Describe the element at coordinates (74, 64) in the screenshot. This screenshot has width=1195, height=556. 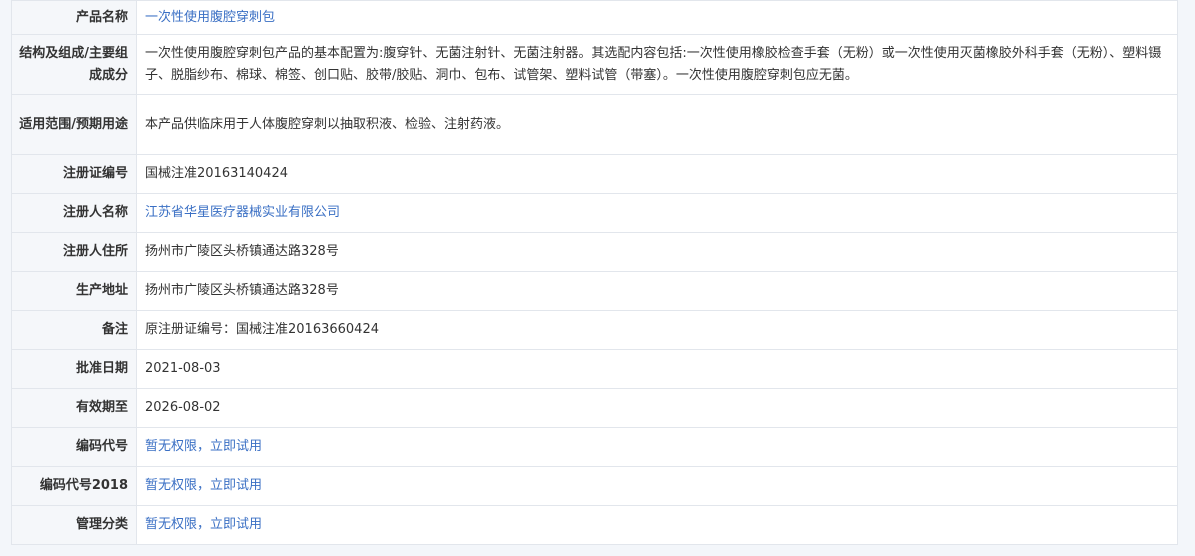
I see `row-label: 结构及组成/主要组成成分` at that location.